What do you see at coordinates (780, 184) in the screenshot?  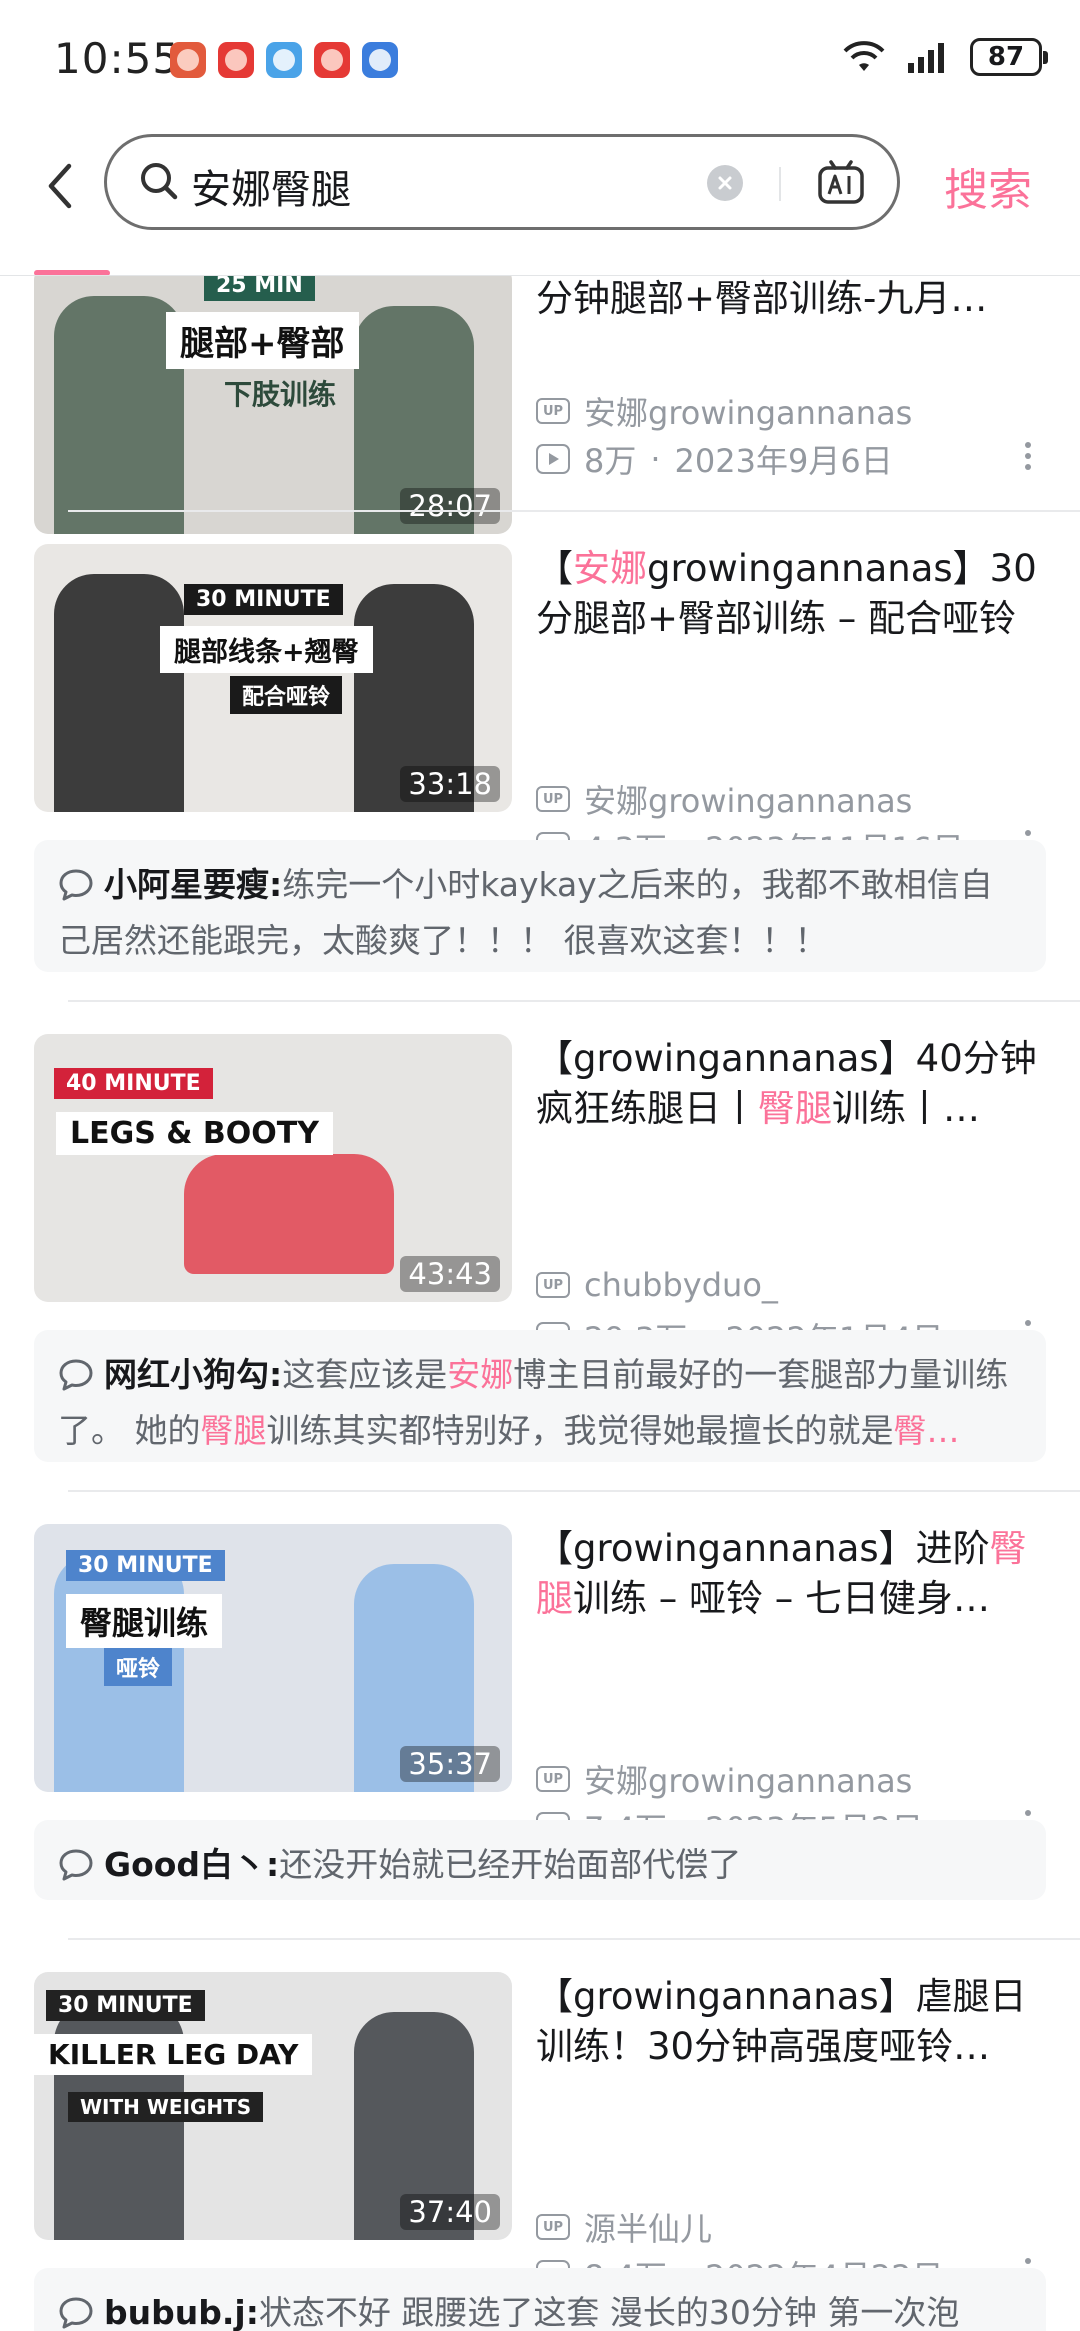 I see `search-divider` at bounding box center [780, 184].